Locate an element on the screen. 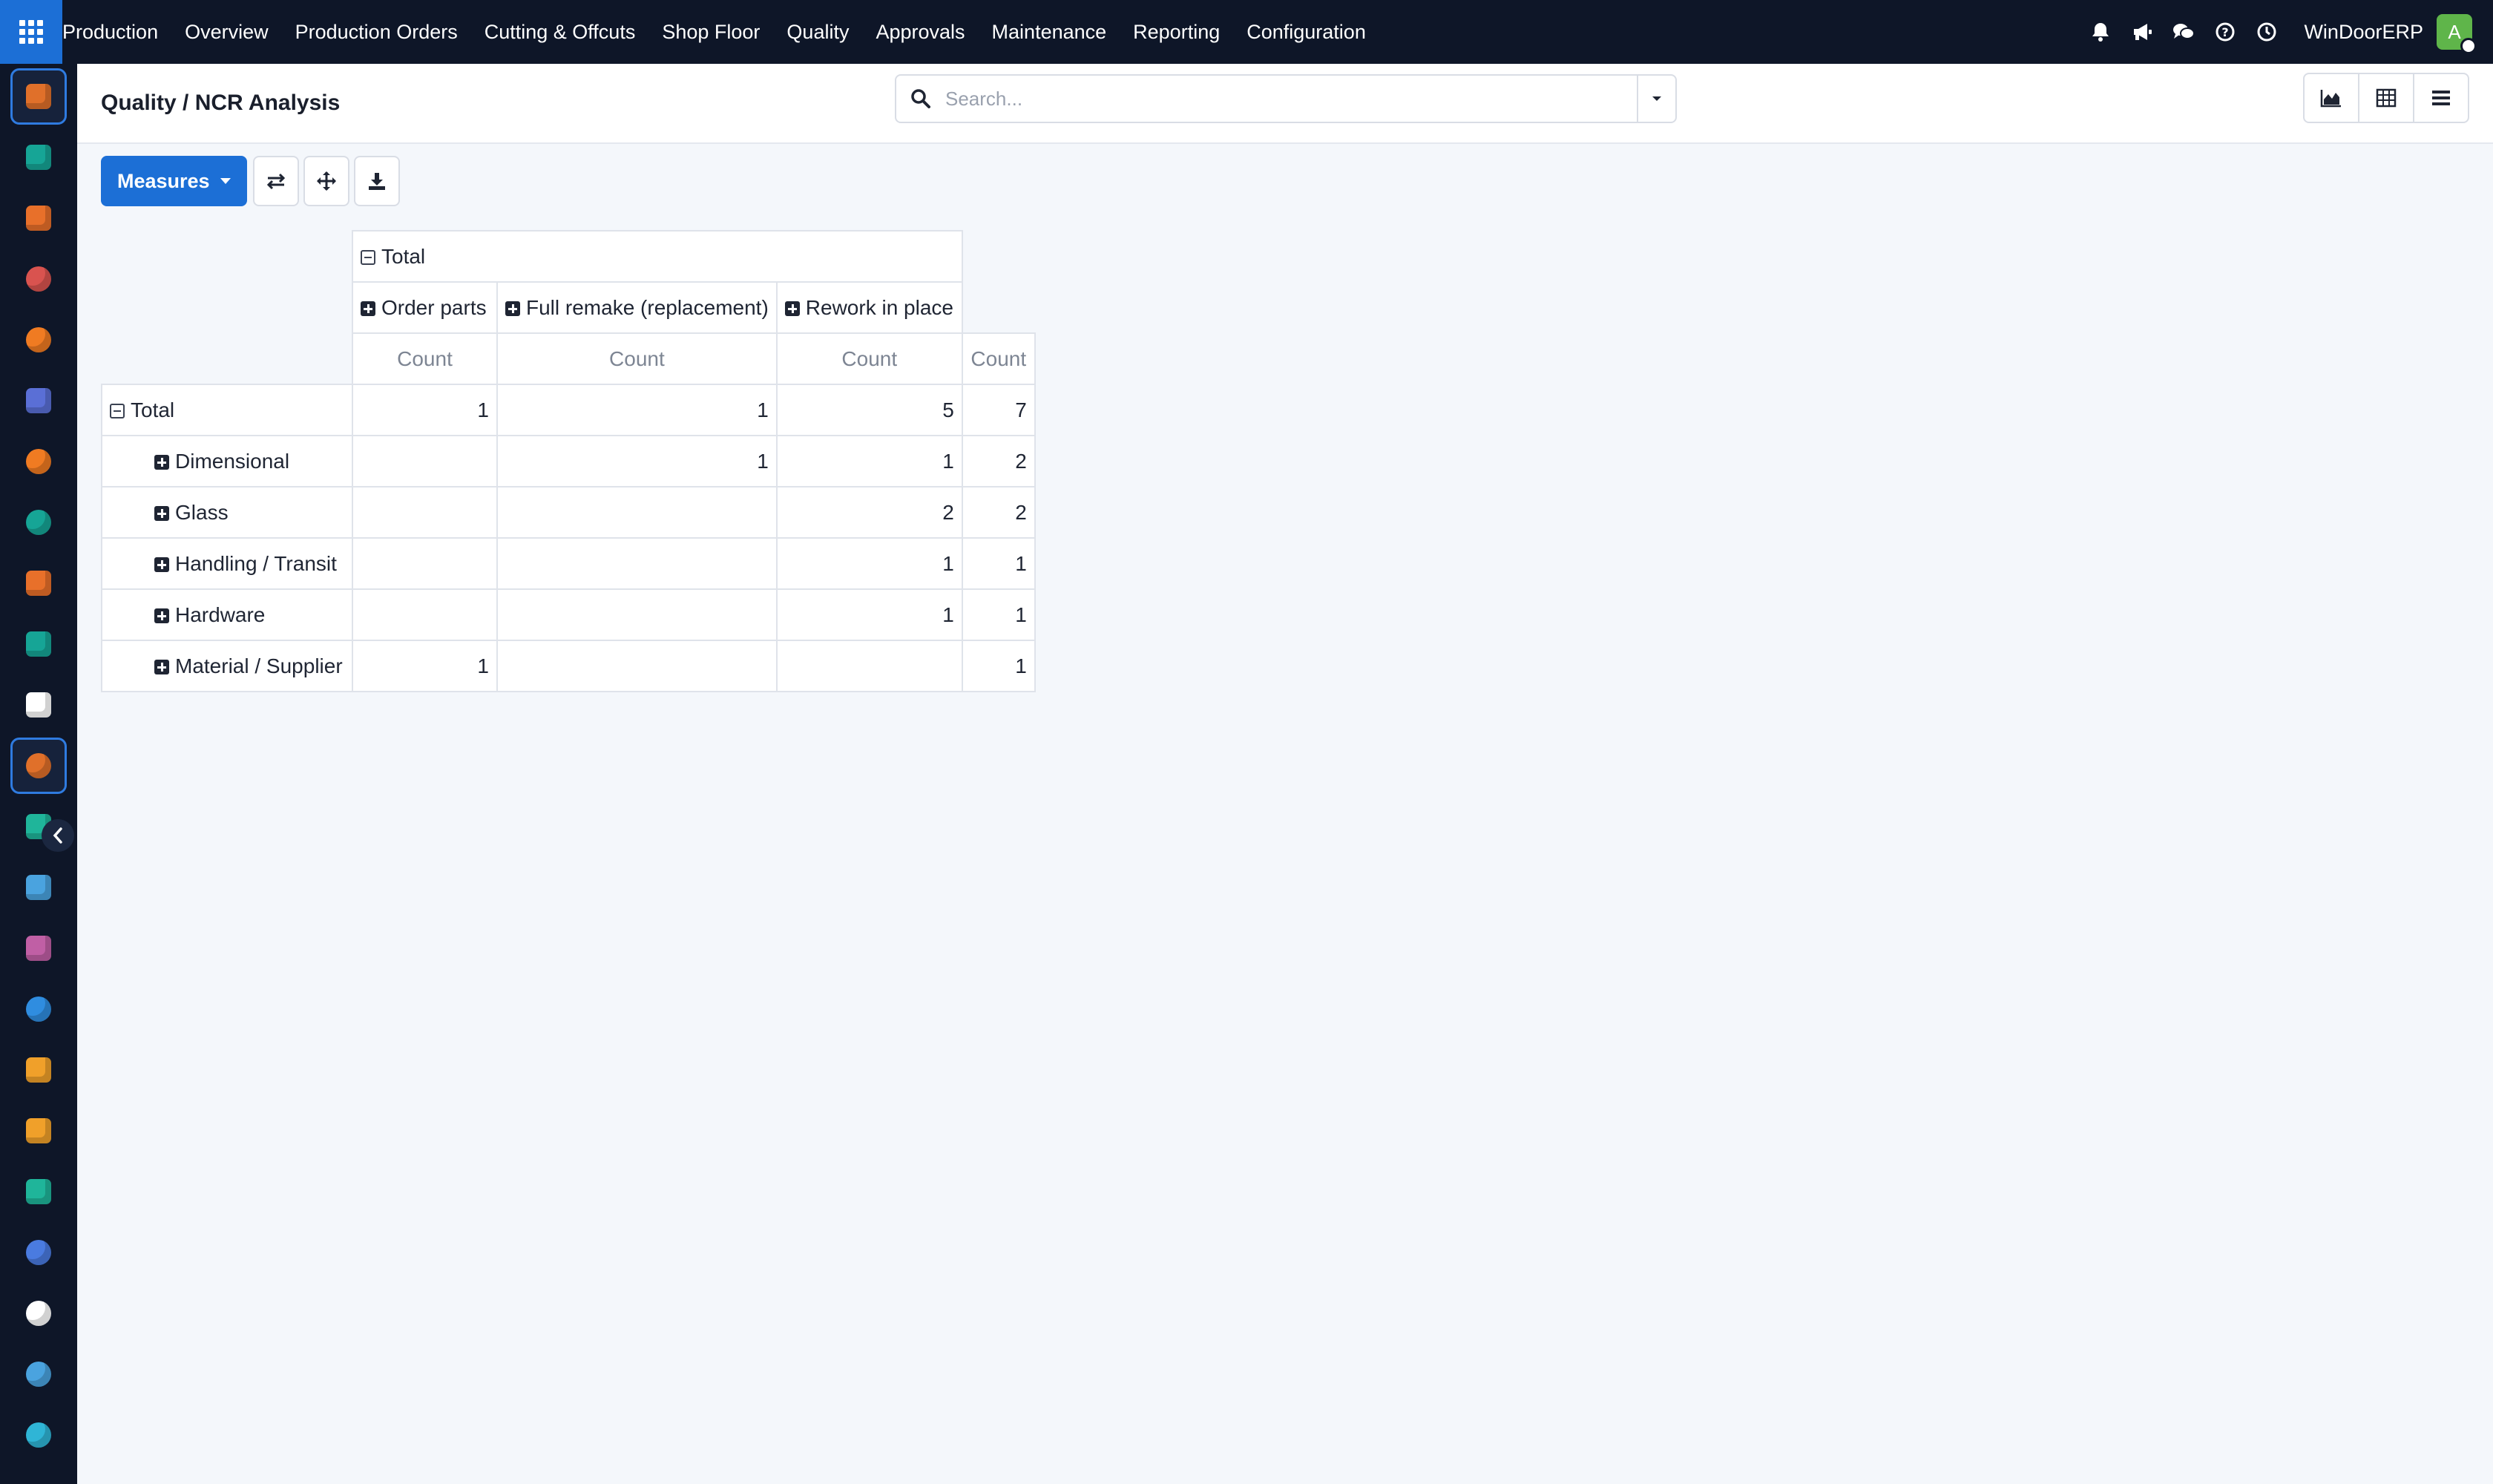  table-row: Dimensional 1 1 2 is located at coordinates (568, 461).